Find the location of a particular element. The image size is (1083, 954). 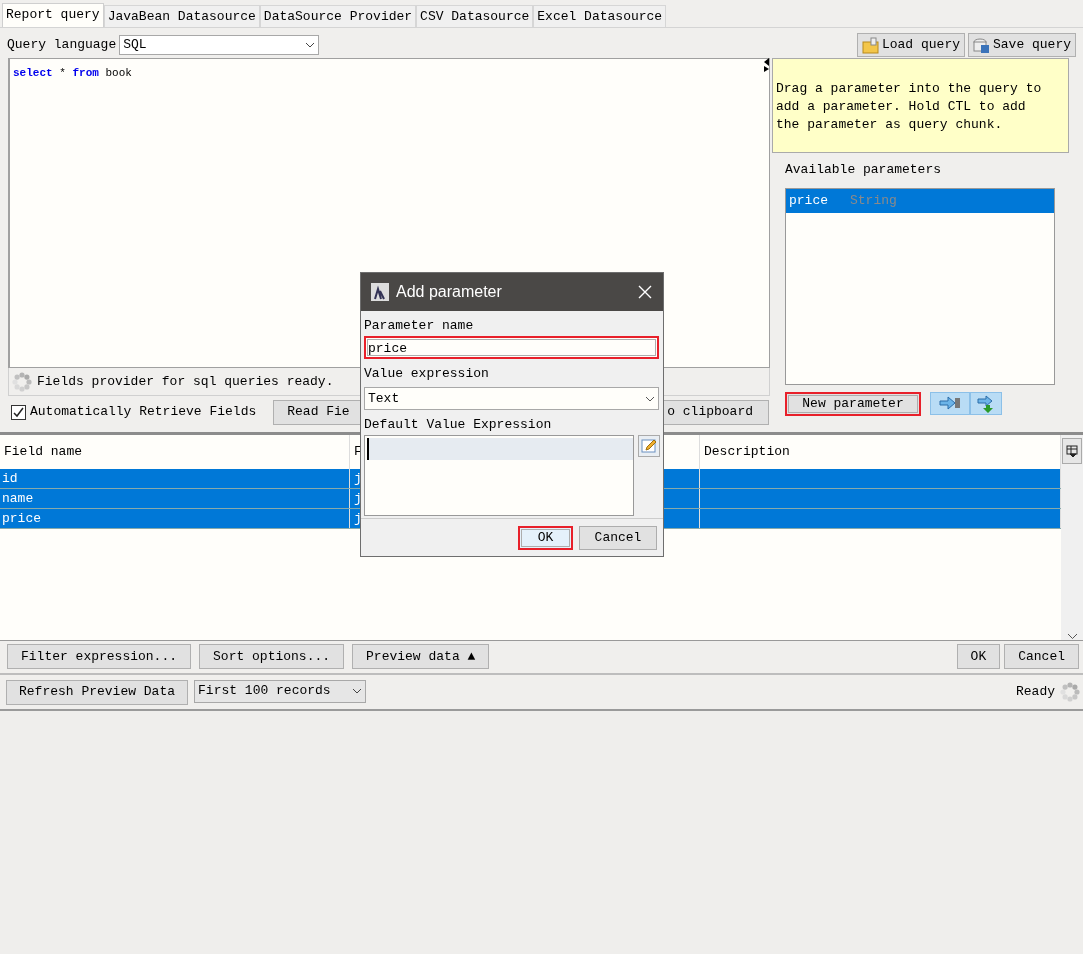

text-field: price is located at coordinates (511, 347).